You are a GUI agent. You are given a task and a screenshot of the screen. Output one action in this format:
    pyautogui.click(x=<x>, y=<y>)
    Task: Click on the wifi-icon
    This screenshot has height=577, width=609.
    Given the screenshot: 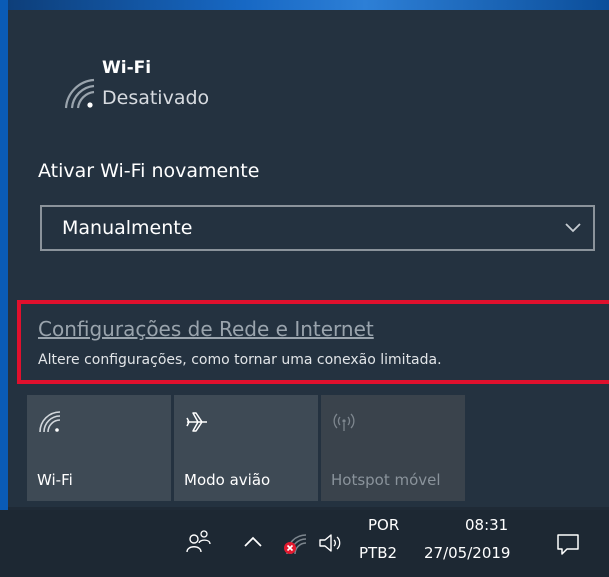 What is the action you would take?
    pyautogui.click(x=50, y=422)
    